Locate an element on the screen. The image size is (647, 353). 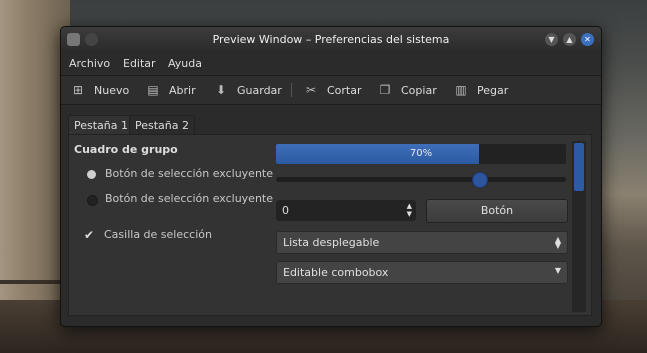
minimize-icon: ▼ is located at coordinates (551, 39).